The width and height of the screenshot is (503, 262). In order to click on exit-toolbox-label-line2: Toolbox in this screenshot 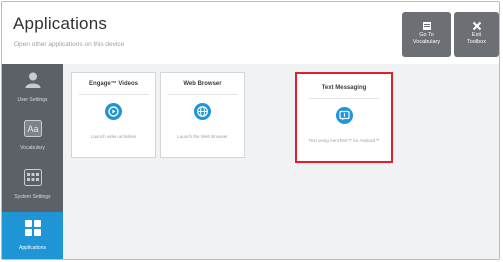, I will do `click(476, 42)`.